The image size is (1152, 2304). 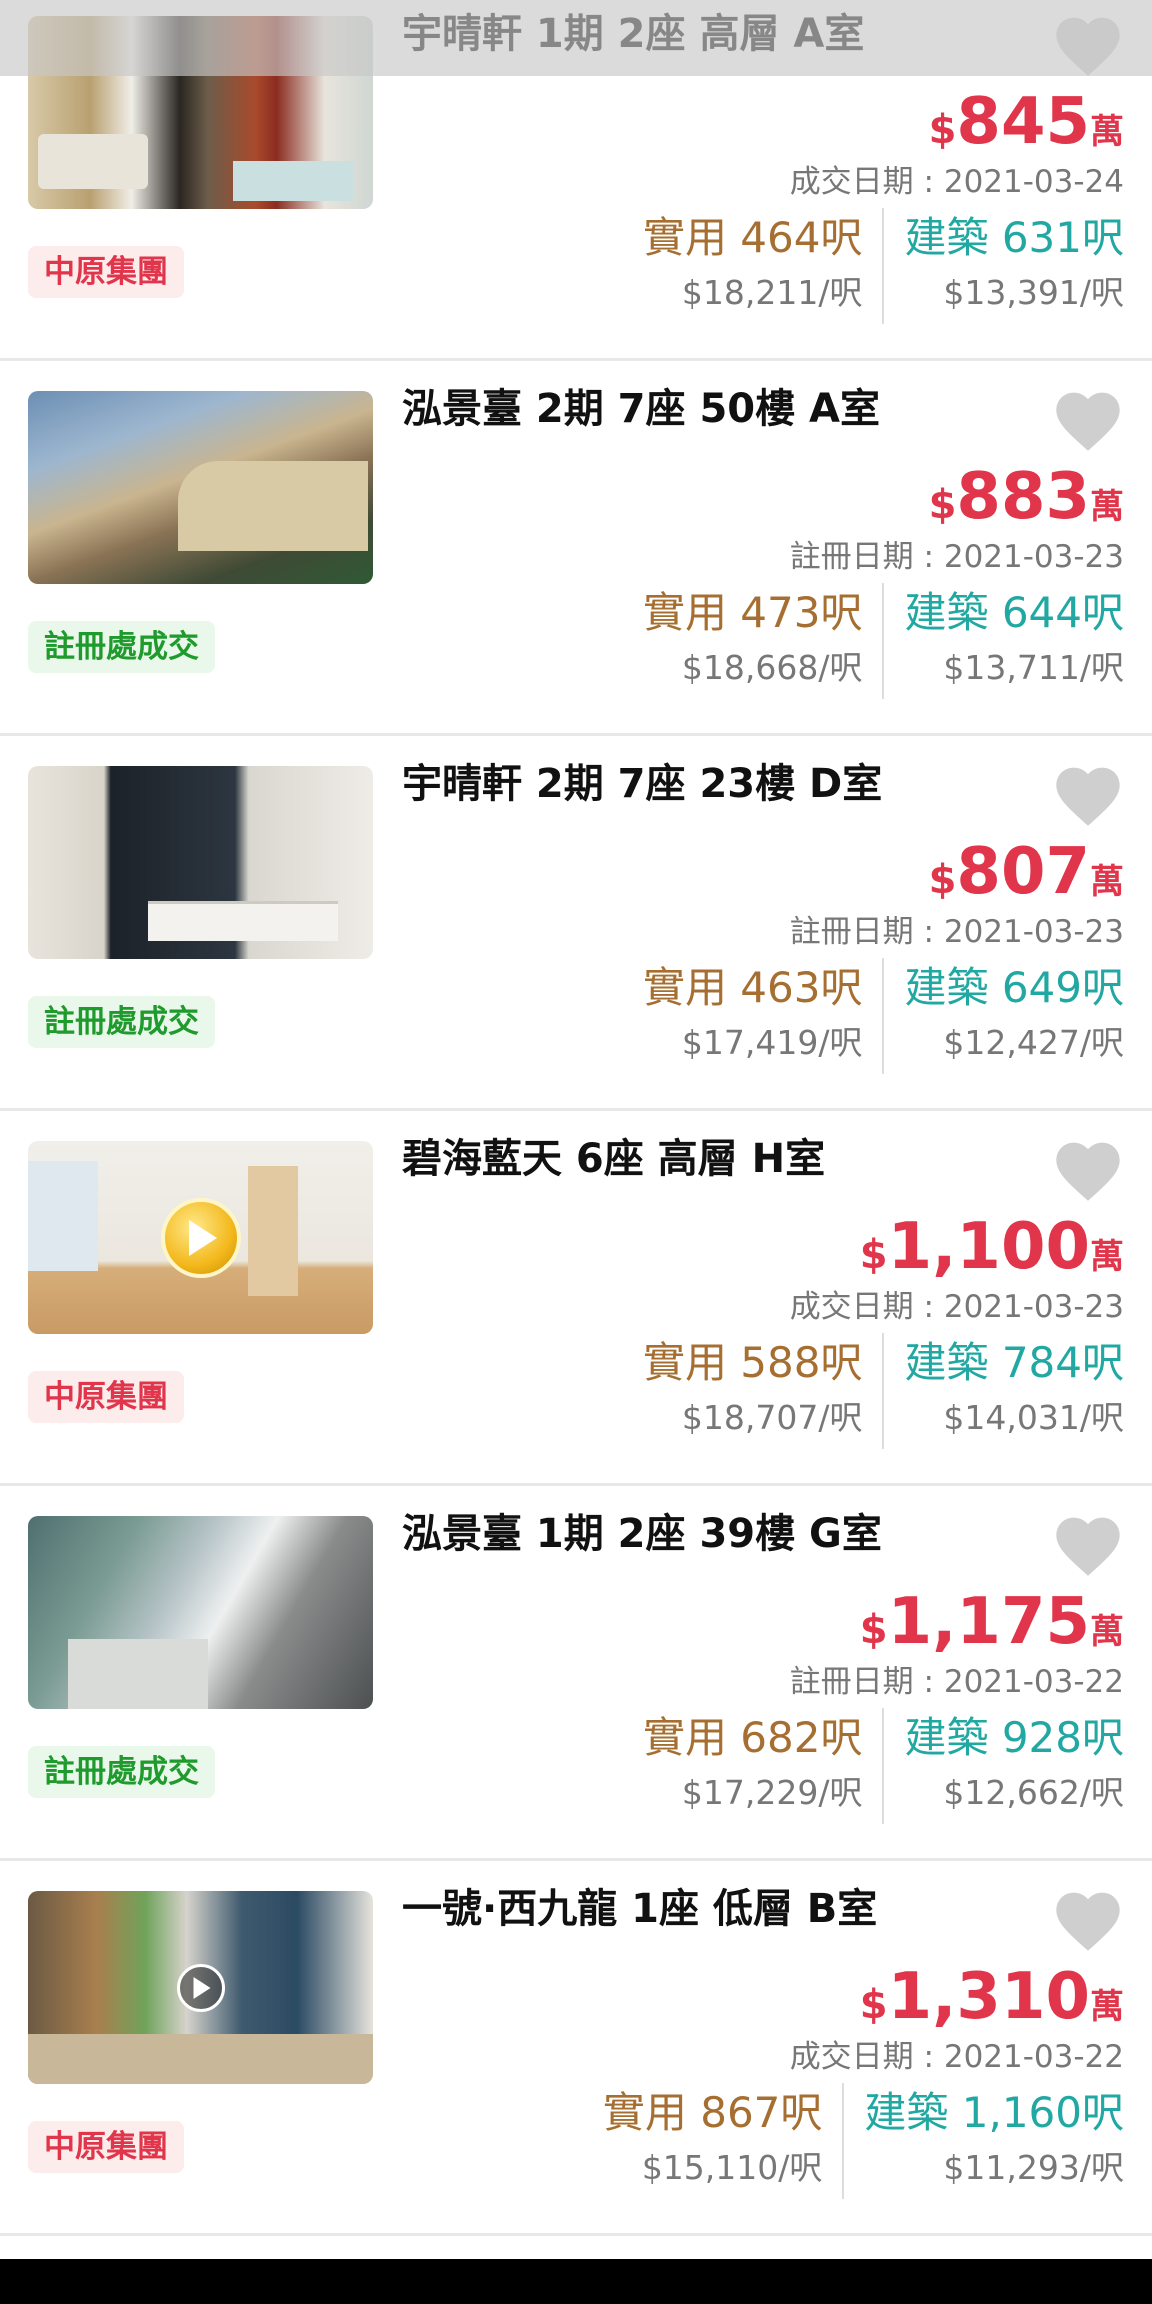 I want to click on saleable-unit-price: $18,707/呎, so click(x=772, y=1417).